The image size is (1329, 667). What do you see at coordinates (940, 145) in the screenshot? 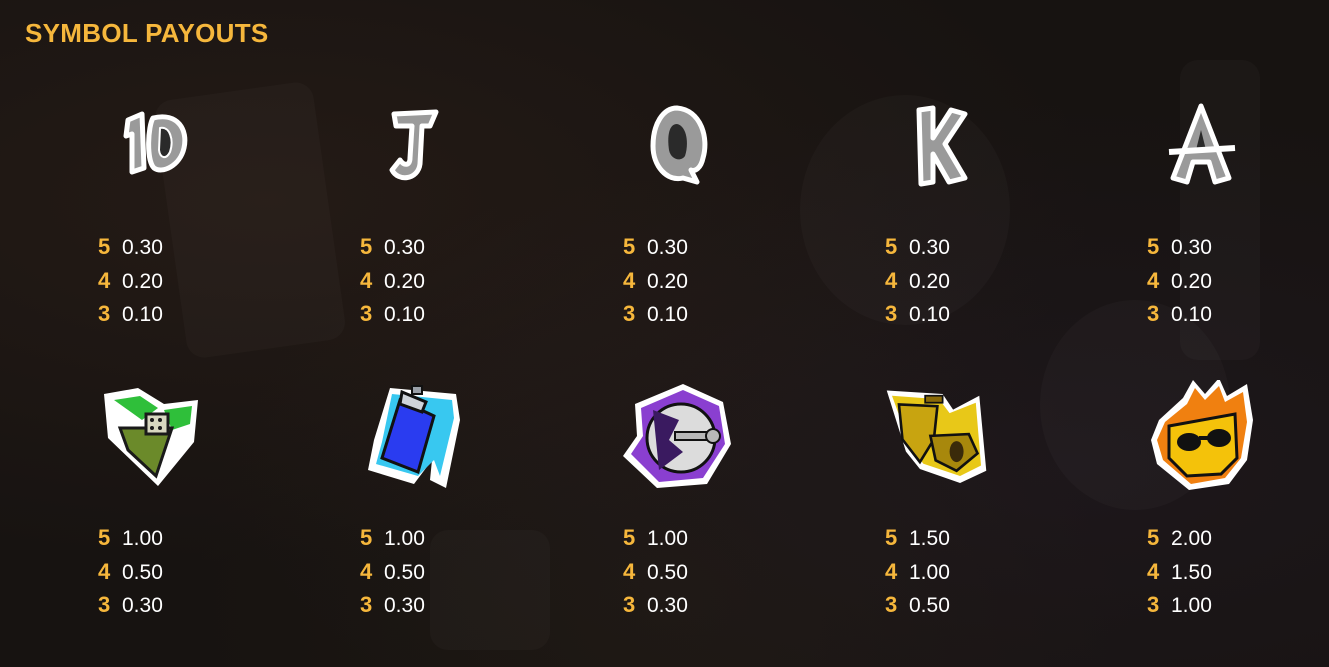
I see `graffiti-k-icon` at bounding box center [940, 145].